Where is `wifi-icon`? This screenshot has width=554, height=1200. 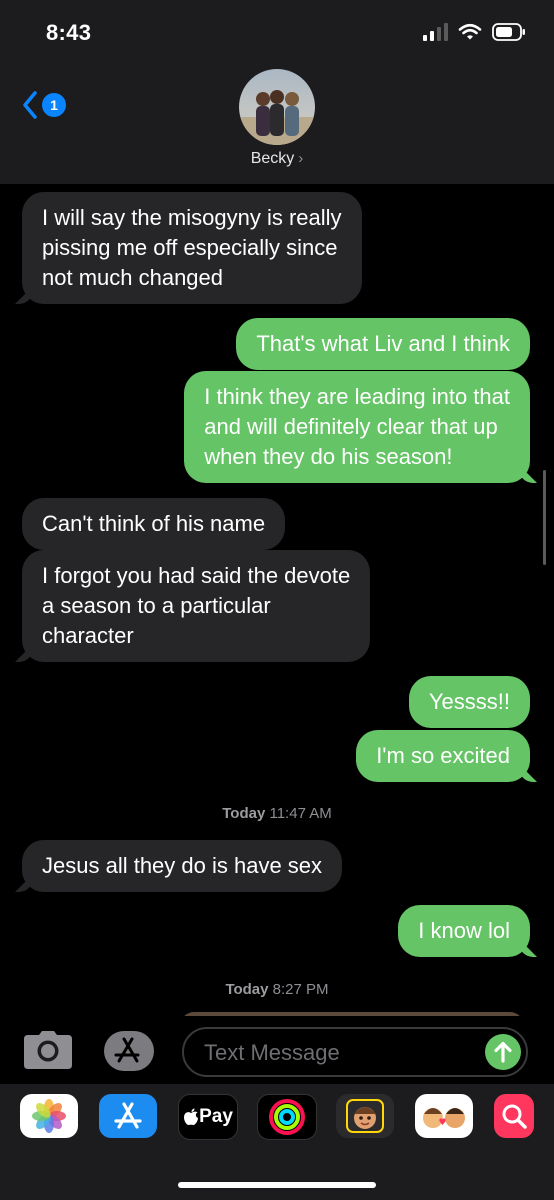 wifi-icon is located at coordinates (470, 31).